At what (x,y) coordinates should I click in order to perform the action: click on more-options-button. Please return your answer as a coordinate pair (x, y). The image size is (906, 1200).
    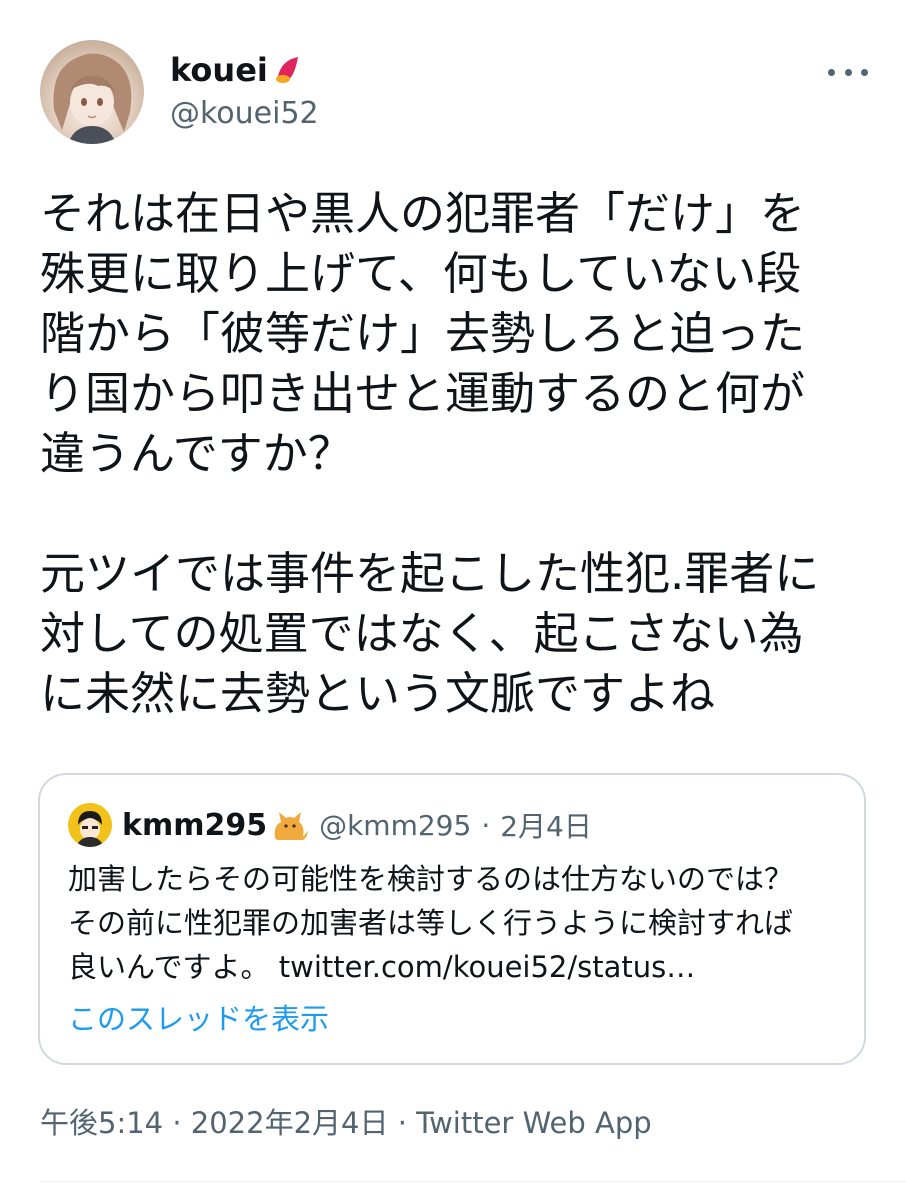
    Looking at the image, I should click on (848, 72).